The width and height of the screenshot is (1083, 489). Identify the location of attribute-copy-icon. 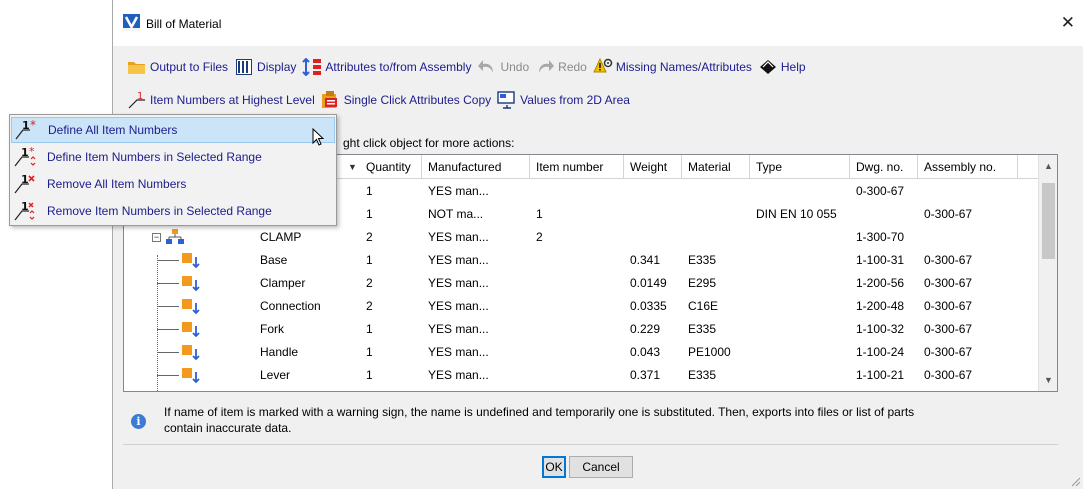
(331, 100).